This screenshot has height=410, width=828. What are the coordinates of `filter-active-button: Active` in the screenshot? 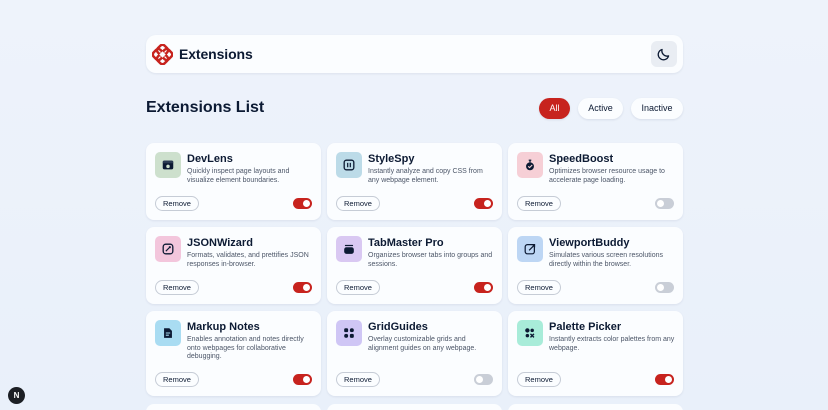 It's located at (600, 108).